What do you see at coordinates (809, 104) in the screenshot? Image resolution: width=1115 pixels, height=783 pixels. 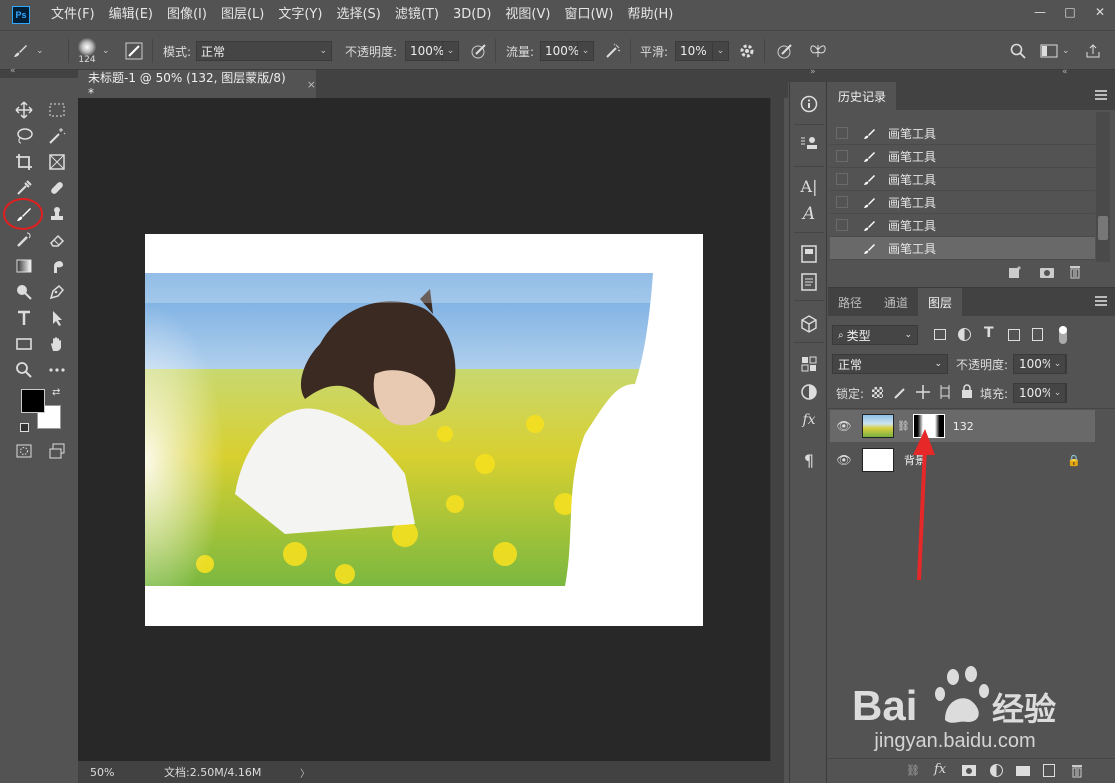 I see `info-panel-button` at bounding box center [809, 104].